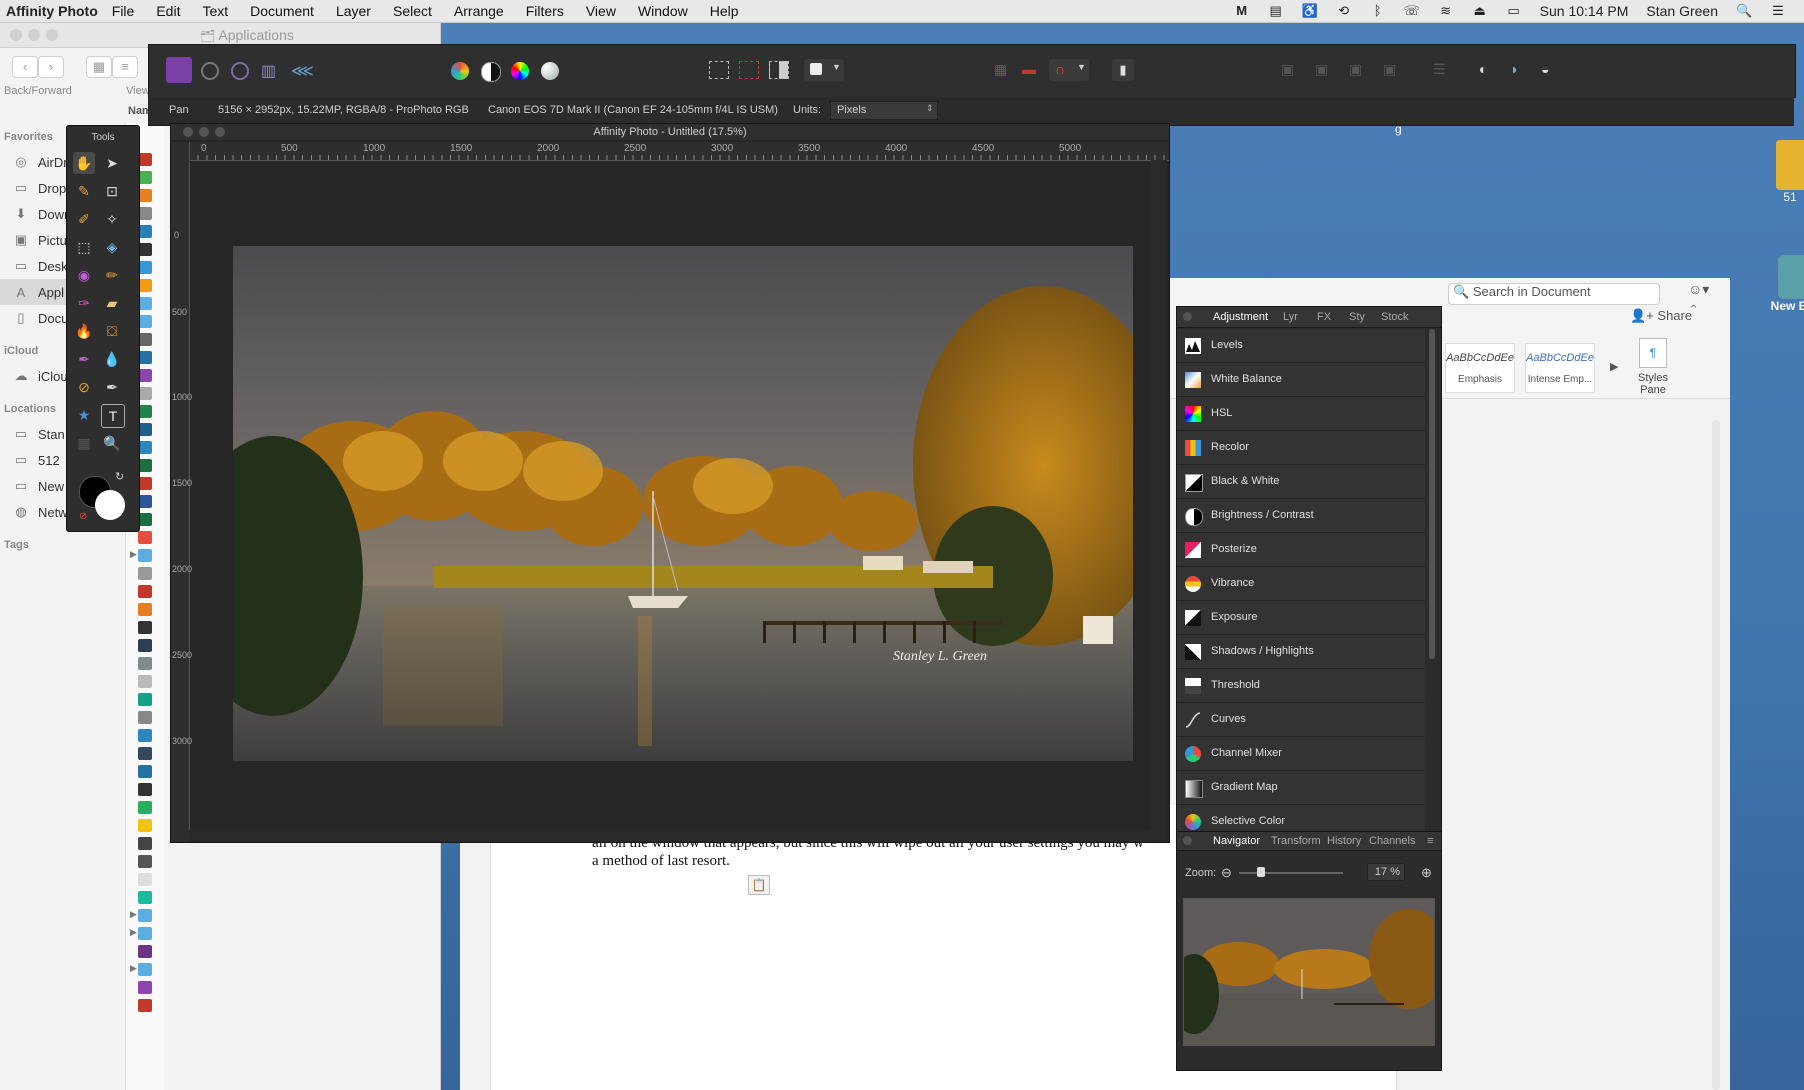  What do you see at coordinates (1344, 841) in the screenshot?
I see `tab-history: History` at bounding box center [1344, 841].